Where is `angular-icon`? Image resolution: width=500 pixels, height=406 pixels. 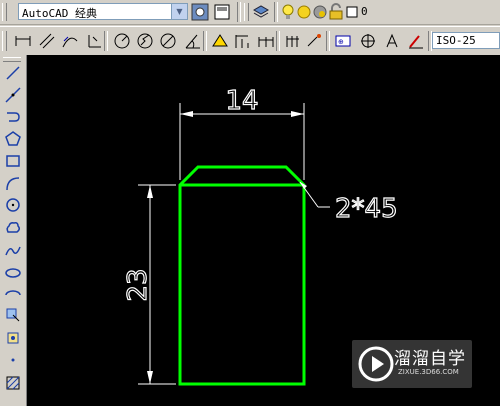 angular-icon is located at coordinates (193, 41).